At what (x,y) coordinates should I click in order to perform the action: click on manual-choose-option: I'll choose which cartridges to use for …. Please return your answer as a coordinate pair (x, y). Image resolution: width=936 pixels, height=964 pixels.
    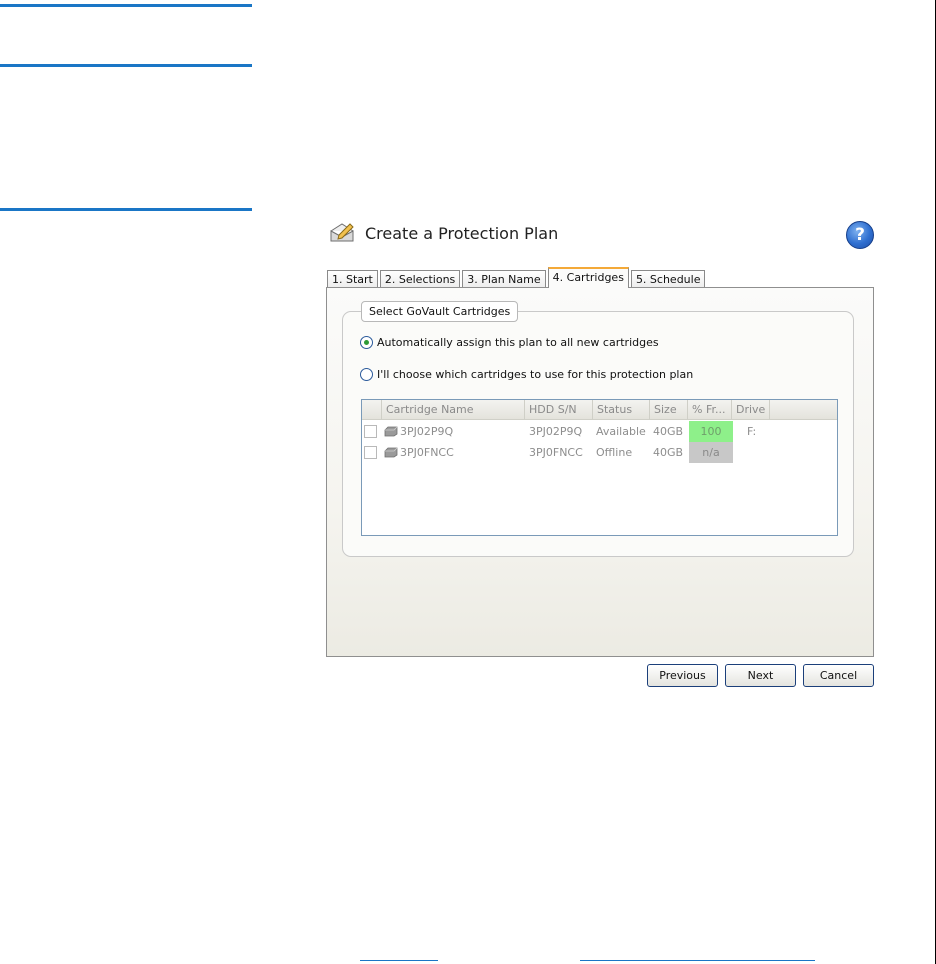
    Looking at the image, I should click on (526, 374).